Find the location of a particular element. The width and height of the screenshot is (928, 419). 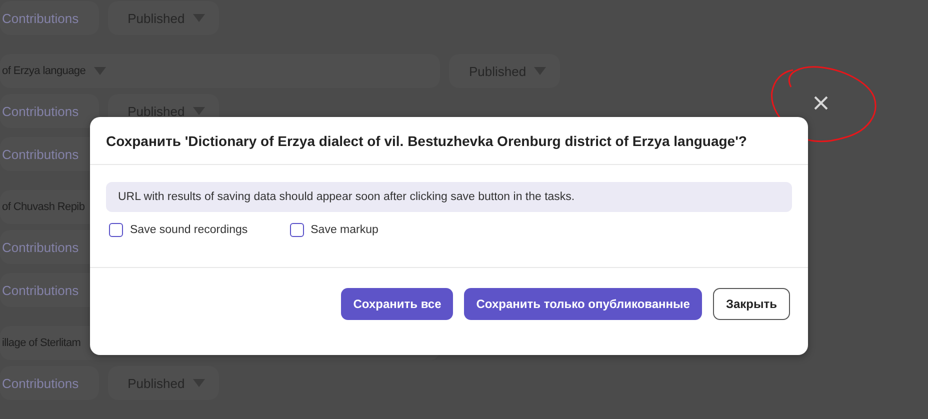

close-icon is located at coordinates (821, 103).